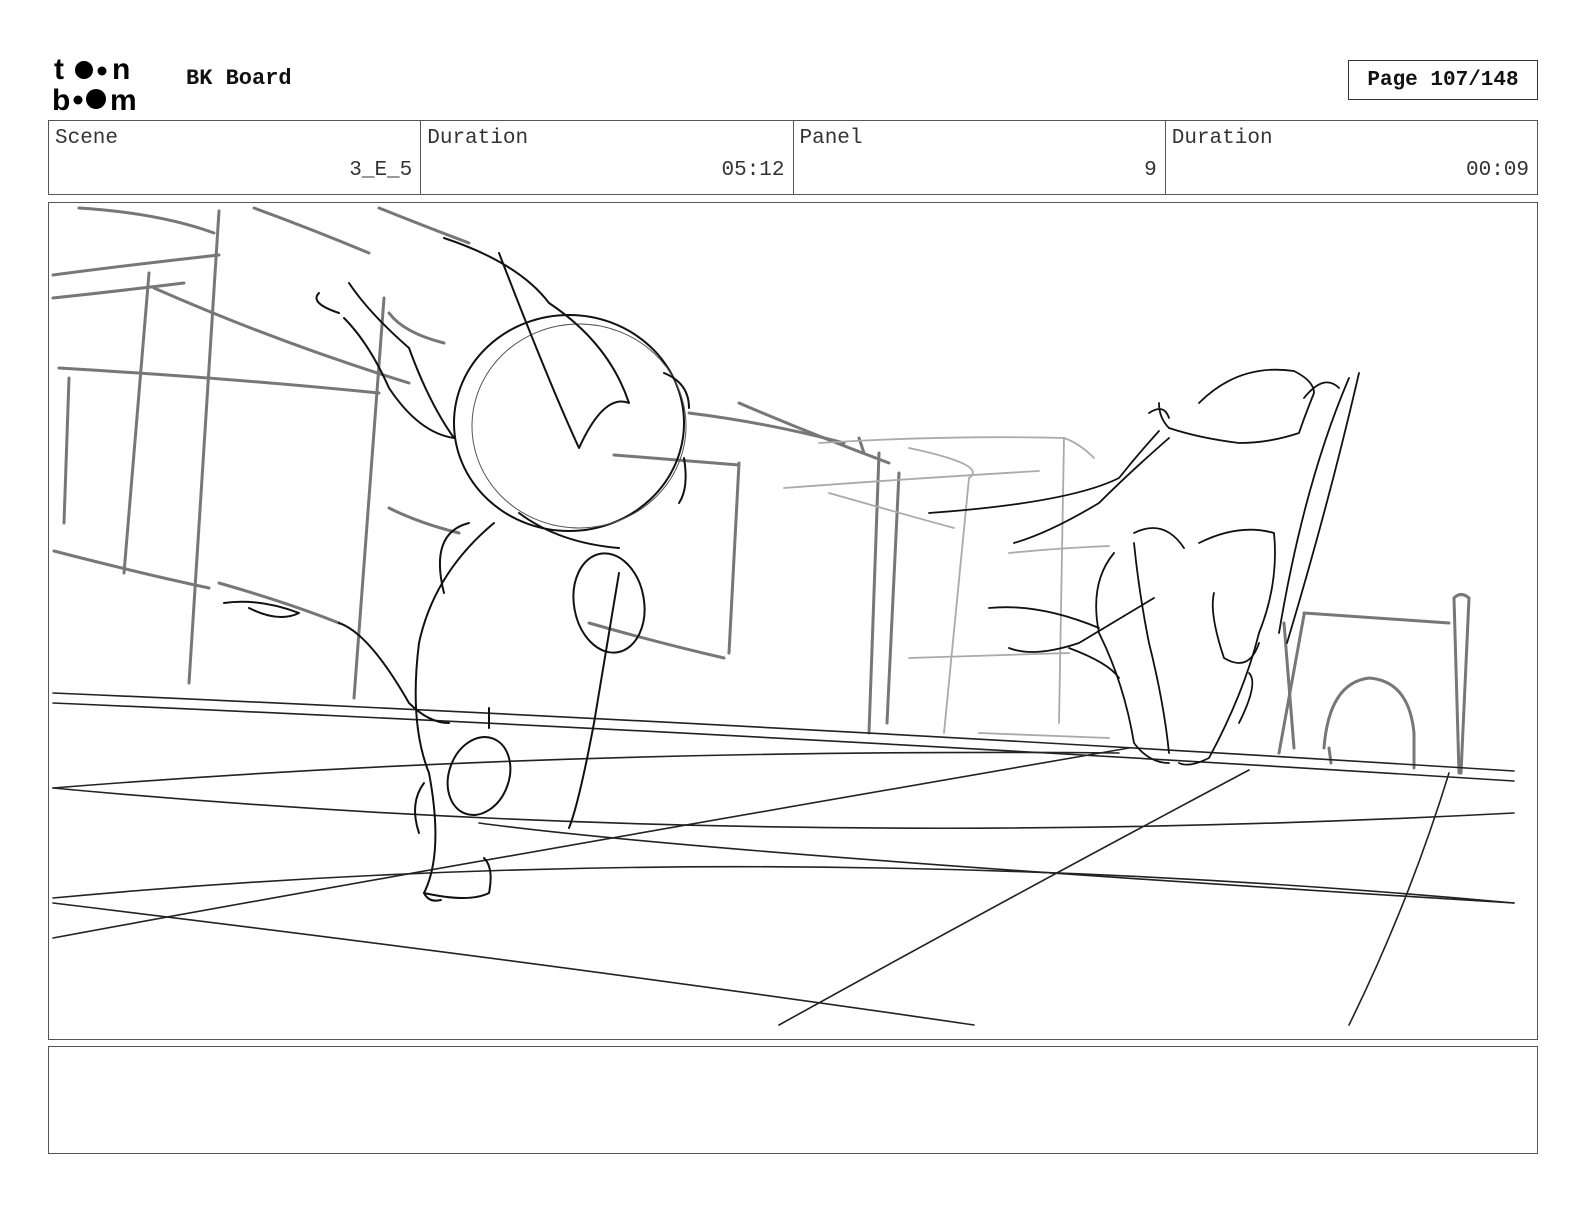  What do you see at coordinates (1497, 170) in the screenshot?
I see `panel-duration-value: 00:09` at bounding box center [1497, 170].